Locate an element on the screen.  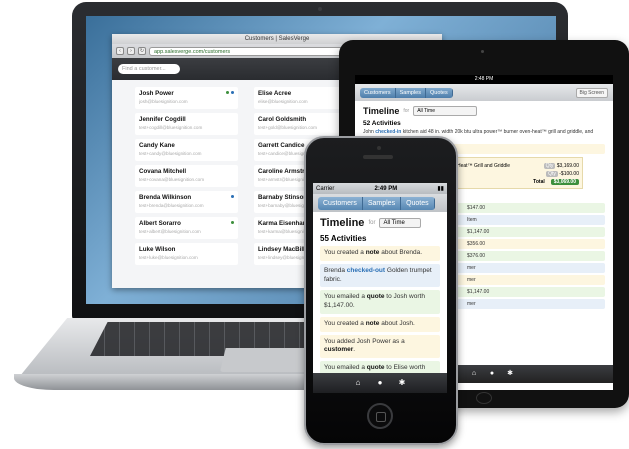
ipad-nav-bar: Customers Samples Quotes Big Screen is located at coordinates (484, 92).